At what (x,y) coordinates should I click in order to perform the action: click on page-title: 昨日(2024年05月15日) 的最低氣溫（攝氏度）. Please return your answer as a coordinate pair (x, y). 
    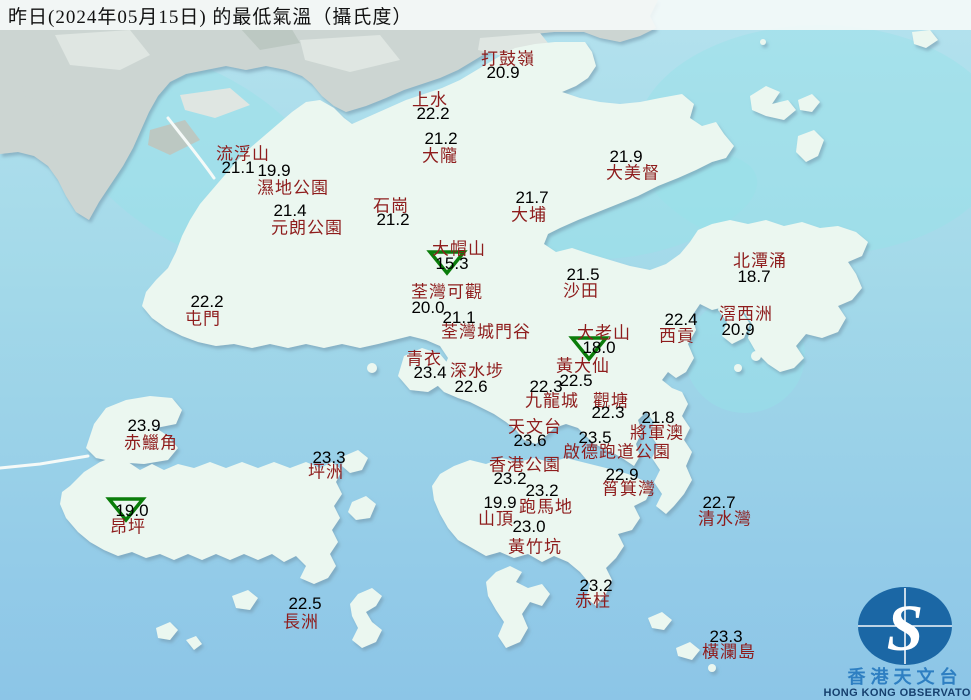
    Looking at the image, I should click on (210, 17).